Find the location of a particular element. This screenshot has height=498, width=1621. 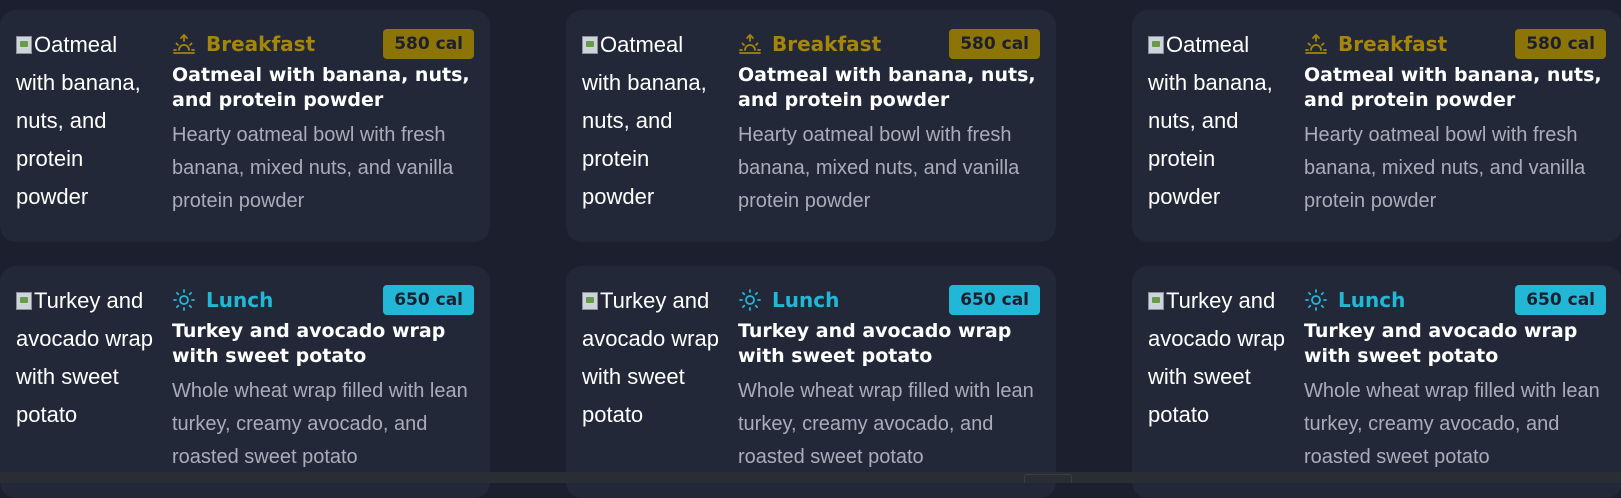

scrollbar-thumb is located at coordinates (1048, 478).